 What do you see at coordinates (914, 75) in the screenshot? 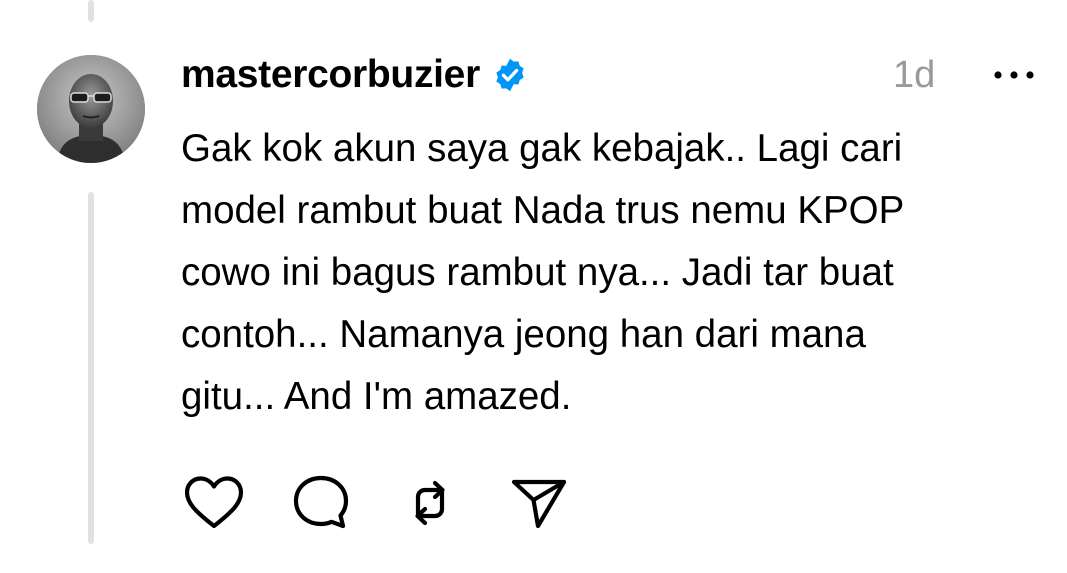
I see `timestamp: 1d` at bounding box center [914, 75].